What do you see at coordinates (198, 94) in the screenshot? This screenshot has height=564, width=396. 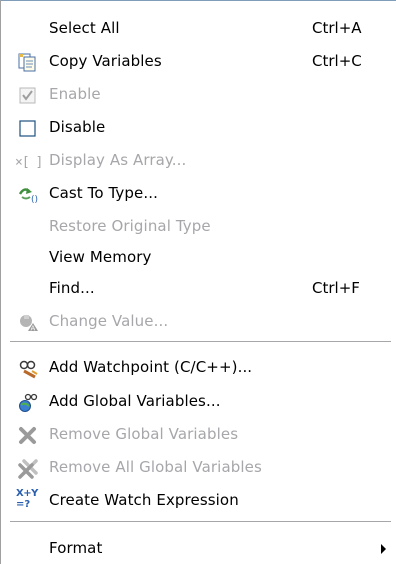 I see `menu-item-enable: Enable` at bounding box center [198, 94].